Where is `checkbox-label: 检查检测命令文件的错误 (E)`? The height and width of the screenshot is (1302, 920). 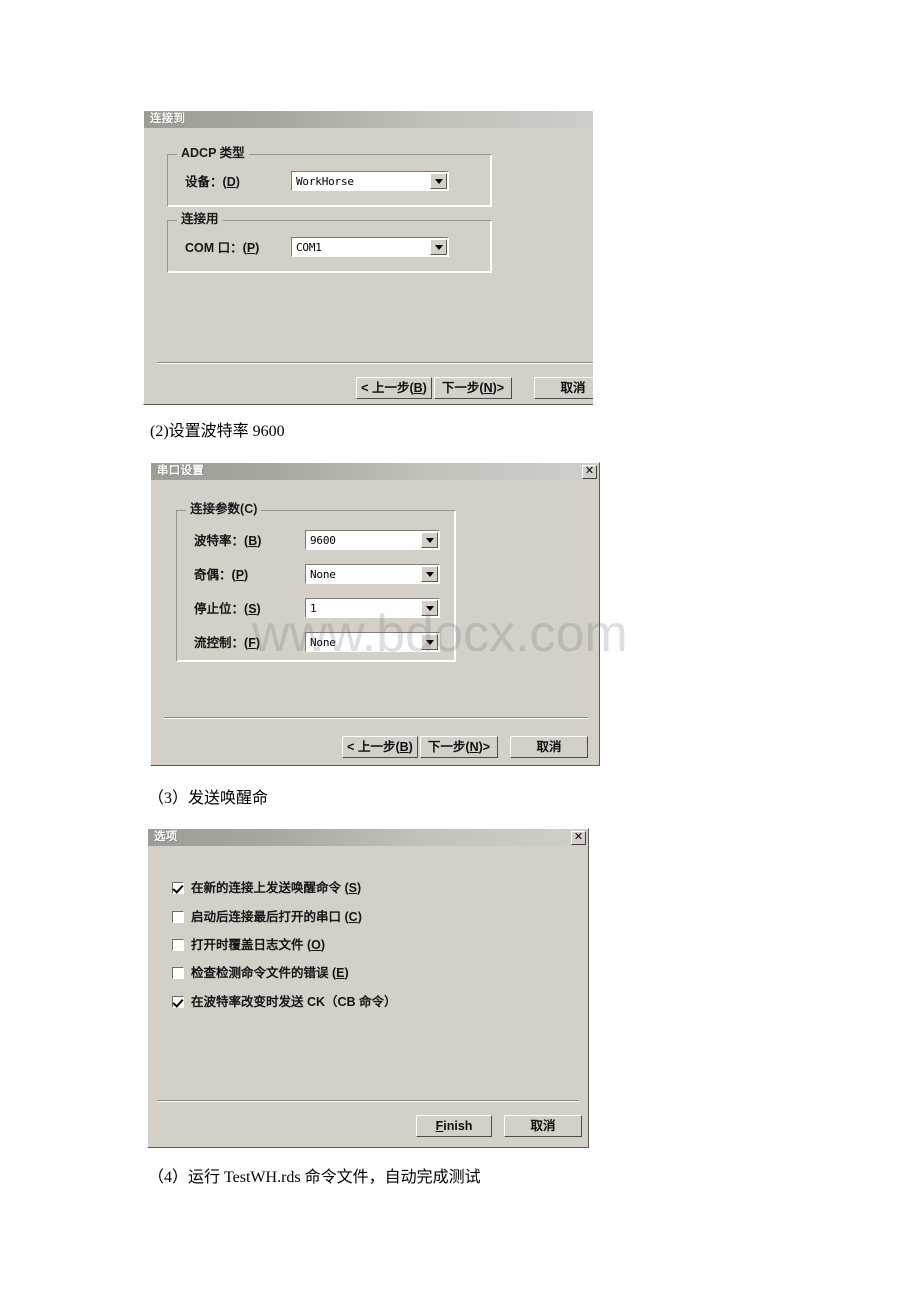
checkbox-label: 检查检测命令文件的错误 (E) is located at coordinates (270, 973).